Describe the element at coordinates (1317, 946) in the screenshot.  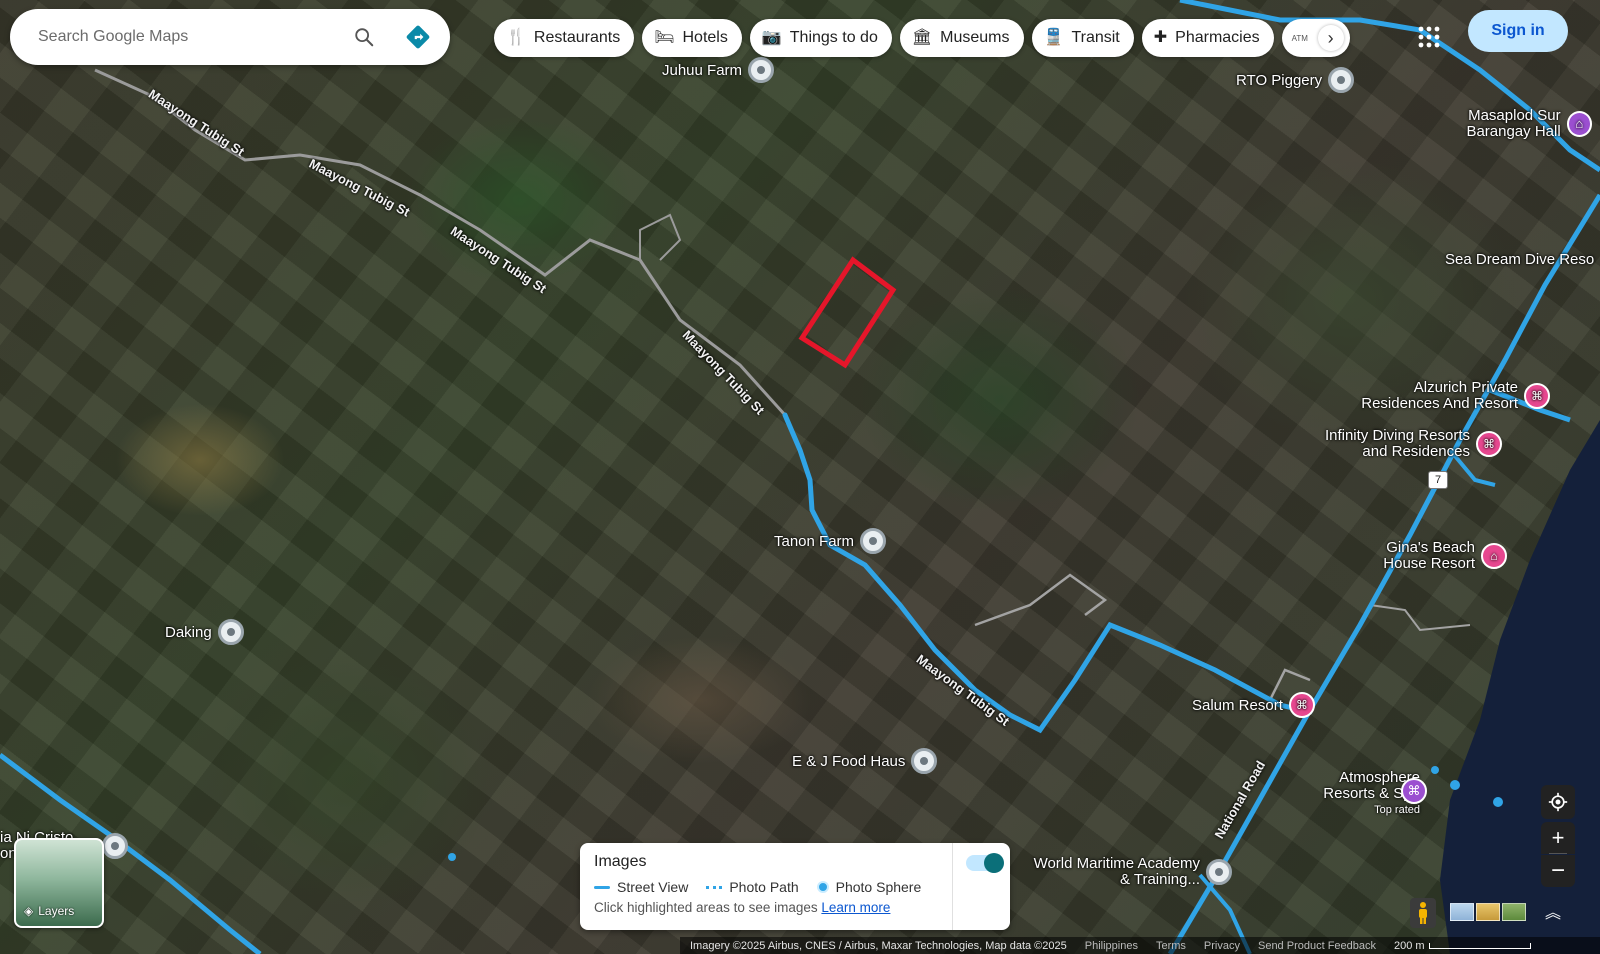
I see `feedback-link: Send Product Feedback` at that location.